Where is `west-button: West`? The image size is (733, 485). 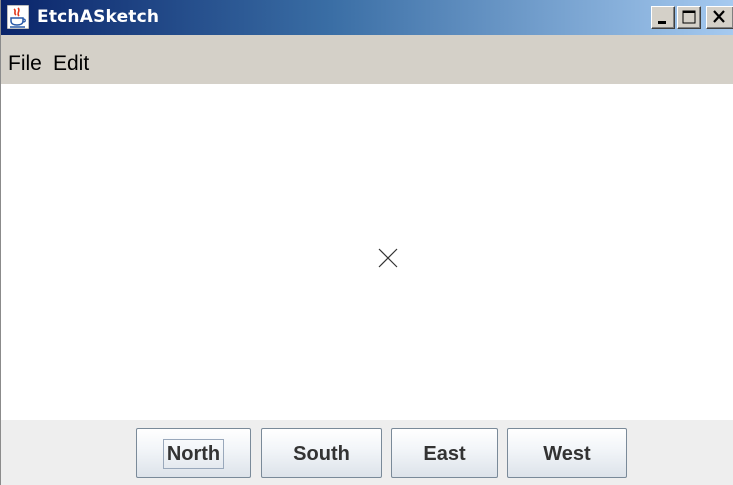 west-button: West is located at coordinates (567, 453).